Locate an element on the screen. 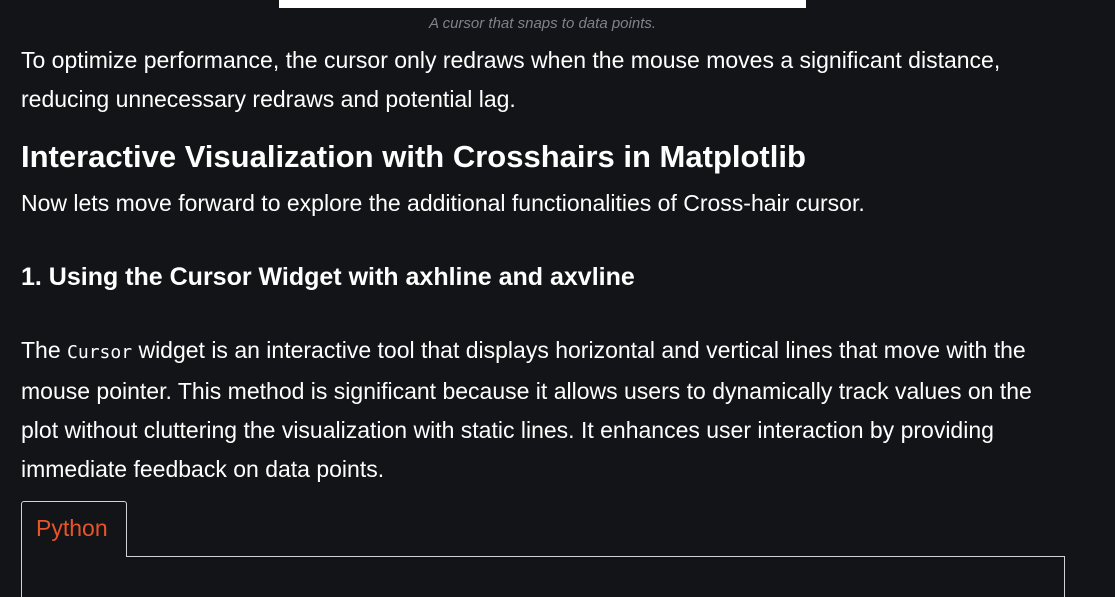 The width and height of the screenshot is (1115, 597). paragraph-lead-text: The is located at coordinates (44, 350).